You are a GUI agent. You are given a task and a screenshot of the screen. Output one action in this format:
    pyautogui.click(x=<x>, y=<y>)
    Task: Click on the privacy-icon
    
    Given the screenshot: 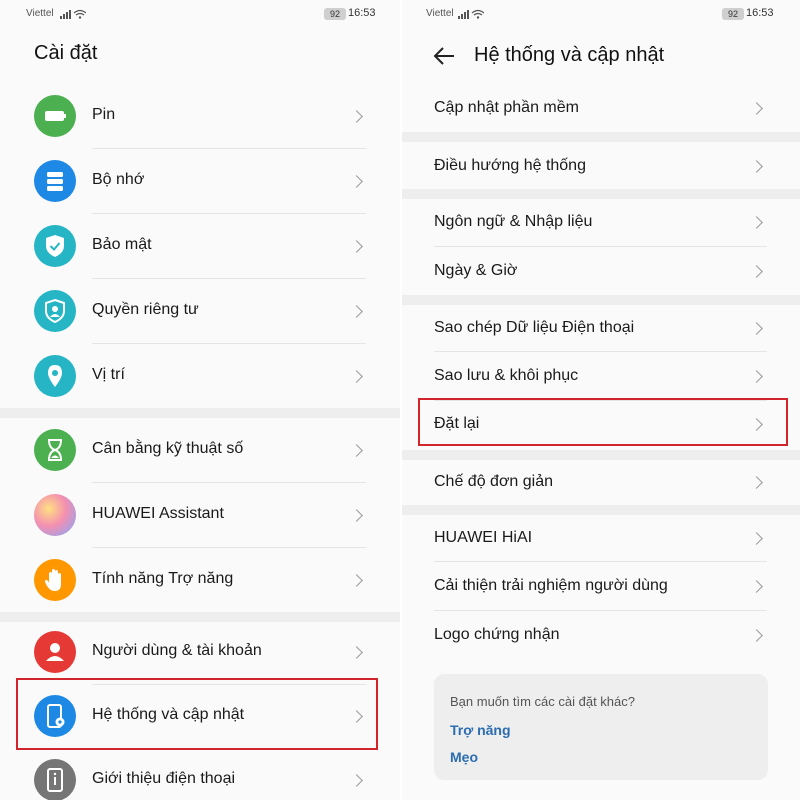 What is the action you would take?
    pyautogui.click(x=55, y=311)
    